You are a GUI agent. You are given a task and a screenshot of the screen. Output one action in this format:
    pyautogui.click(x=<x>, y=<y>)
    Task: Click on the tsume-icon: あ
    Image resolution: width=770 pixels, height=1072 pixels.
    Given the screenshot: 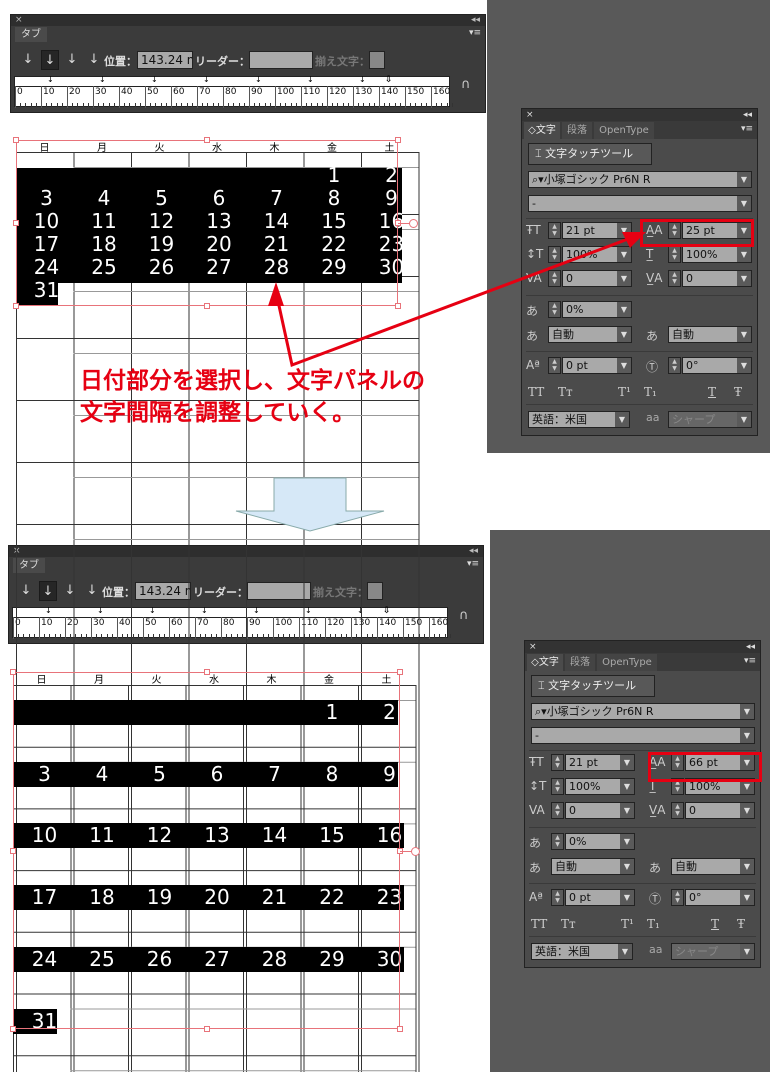 What is the action you would take?
    pyautogui.click(x=535, y=843)
    